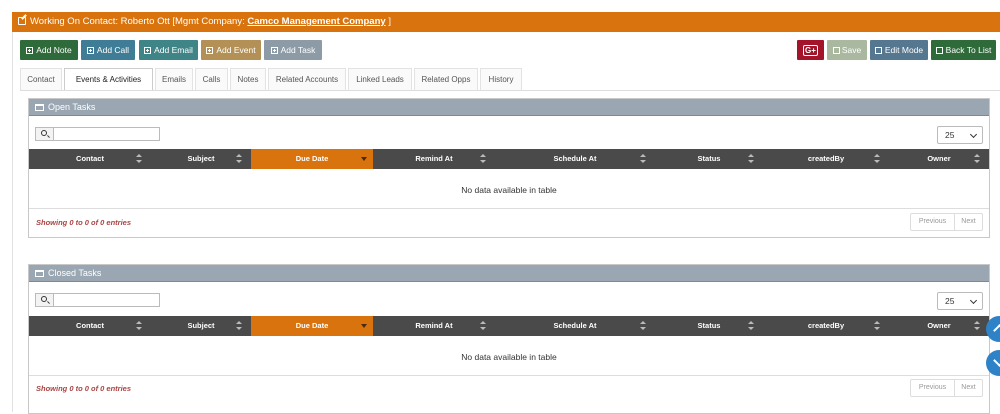 The image size is (1000, 414). What do you see at coordinates (41, 79) in the screenshot?
I see `tab-contact: Contact` at bounding box center [41, 79].